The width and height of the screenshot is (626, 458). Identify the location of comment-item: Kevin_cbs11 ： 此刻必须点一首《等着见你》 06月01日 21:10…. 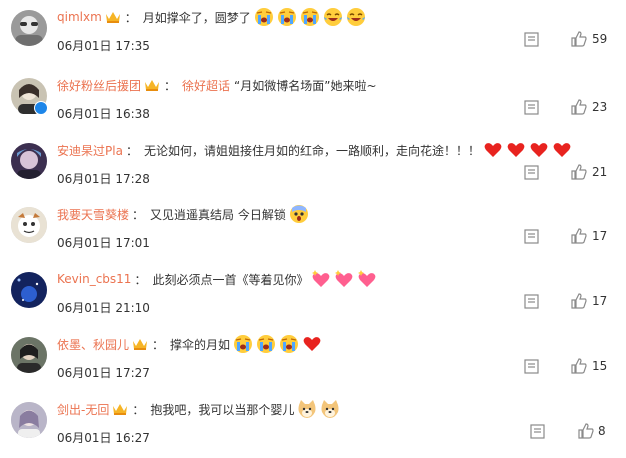
(313, 295).